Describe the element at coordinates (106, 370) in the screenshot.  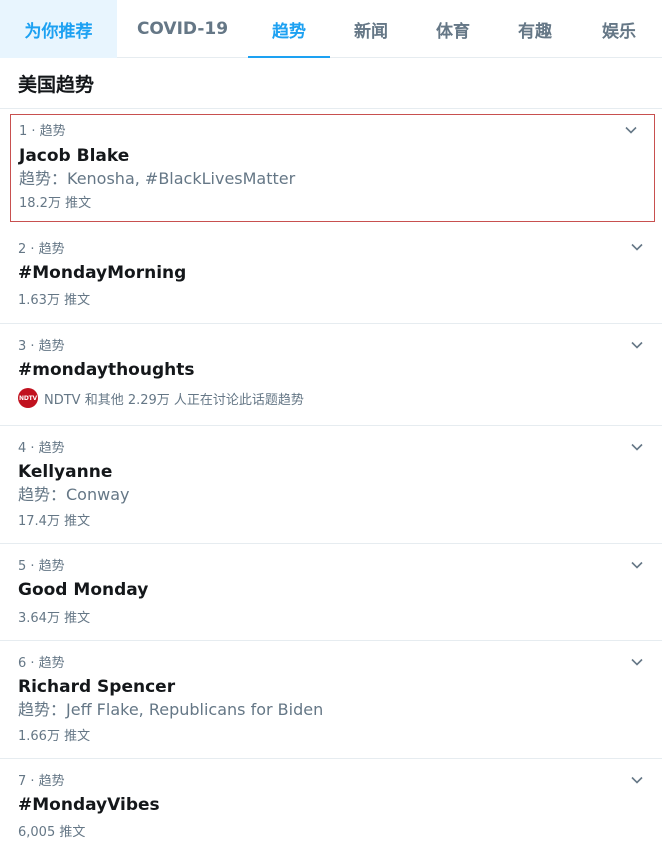
I see `trend-name: #mondaythoughts` at that location.